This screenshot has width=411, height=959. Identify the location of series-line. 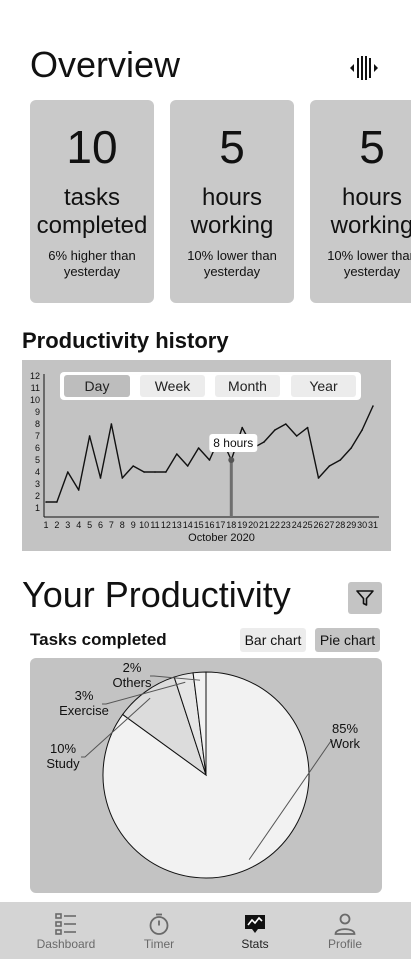
(210, 454).